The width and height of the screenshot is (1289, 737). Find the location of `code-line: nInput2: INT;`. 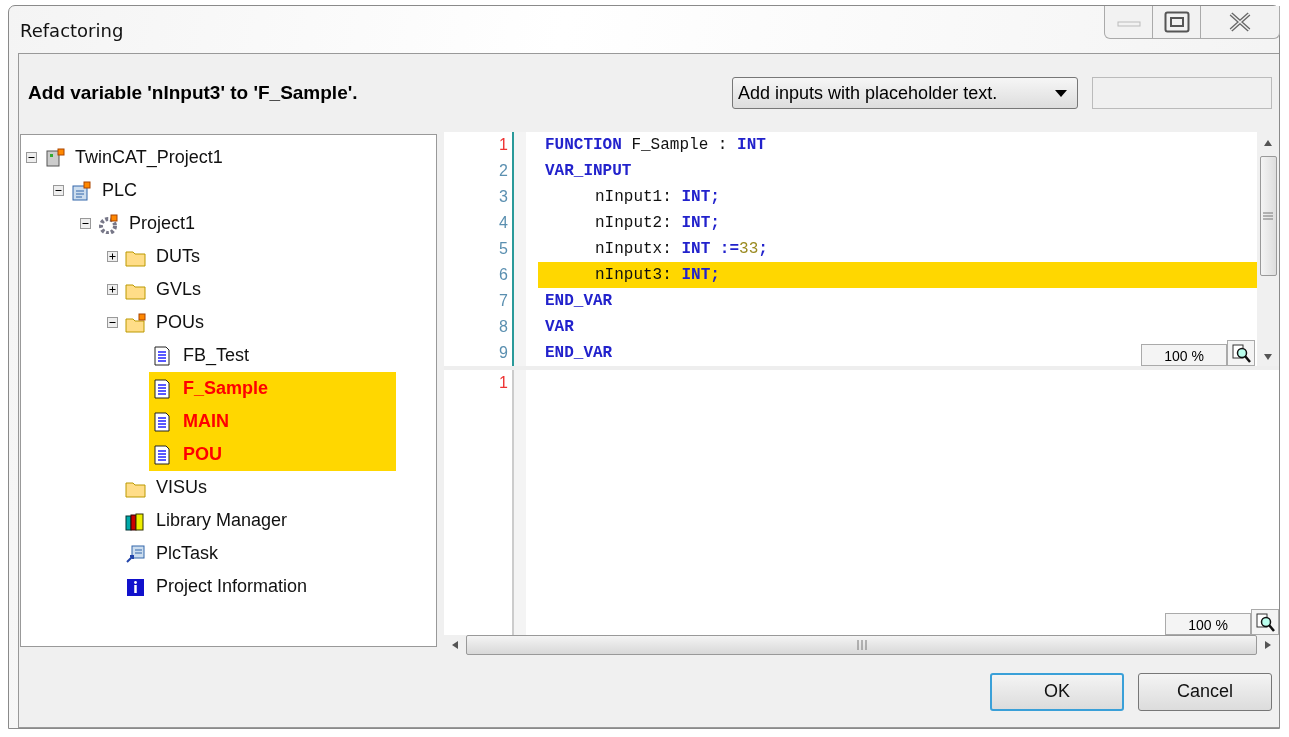

code-line: nInput2: INT; is located at coordinates (657, 223).